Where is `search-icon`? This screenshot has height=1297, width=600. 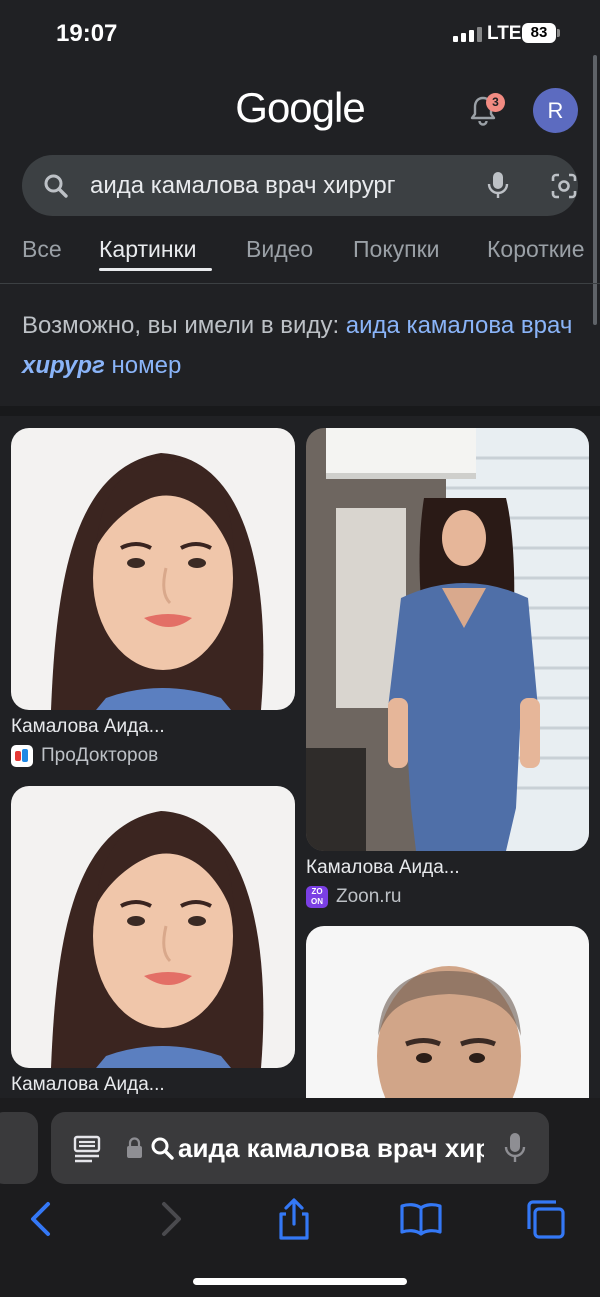
search-icon is located at coordinates (56, 186).